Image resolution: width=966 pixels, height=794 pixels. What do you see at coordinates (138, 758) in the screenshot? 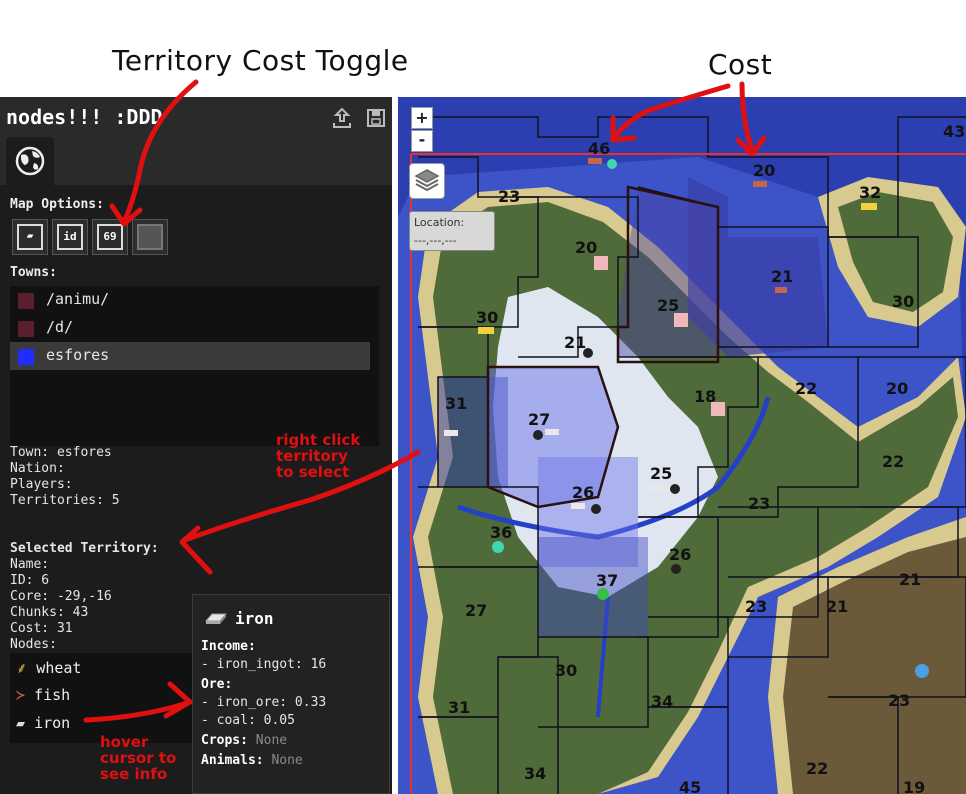
I see `hover-note: hover cursor to see info` at bounding box center [138, 758].